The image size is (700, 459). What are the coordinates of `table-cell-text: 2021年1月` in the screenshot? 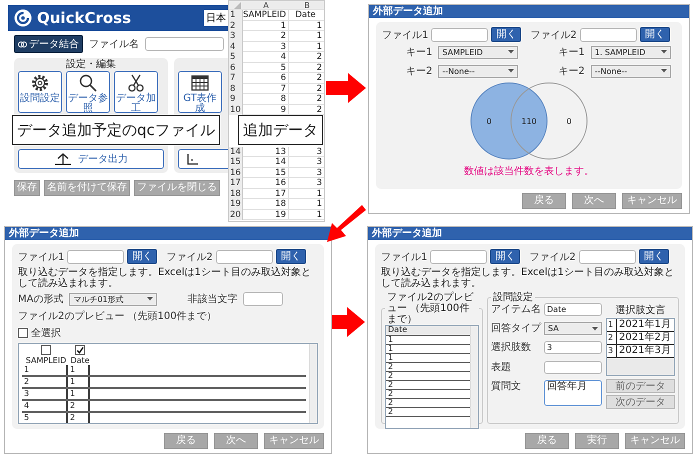 It's located at (644, 325).